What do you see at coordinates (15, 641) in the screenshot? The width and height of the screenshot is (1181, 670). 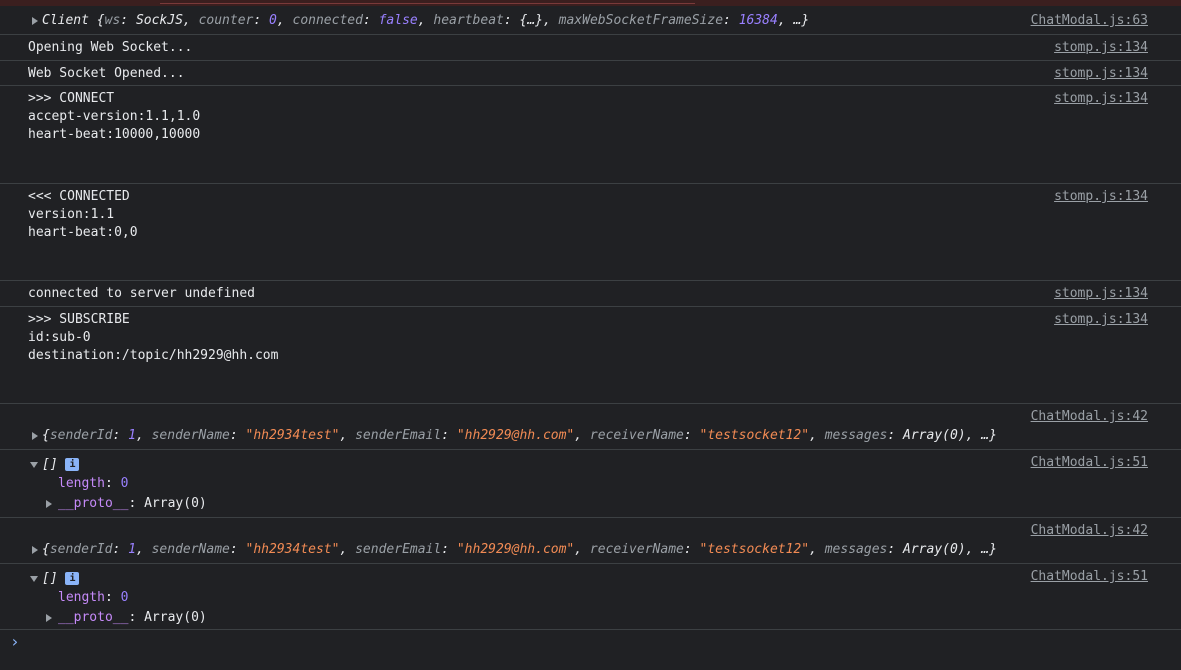 I see `console-prompt-icon: ›` at bounding box center [15, 641].